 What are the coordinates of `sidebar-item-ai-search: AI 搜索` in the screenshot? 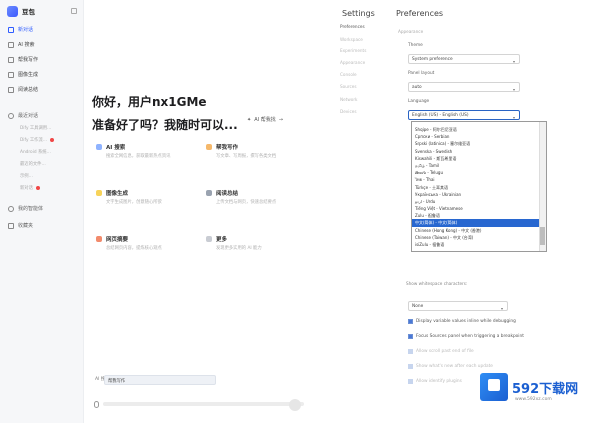 It's located at (41, 44).